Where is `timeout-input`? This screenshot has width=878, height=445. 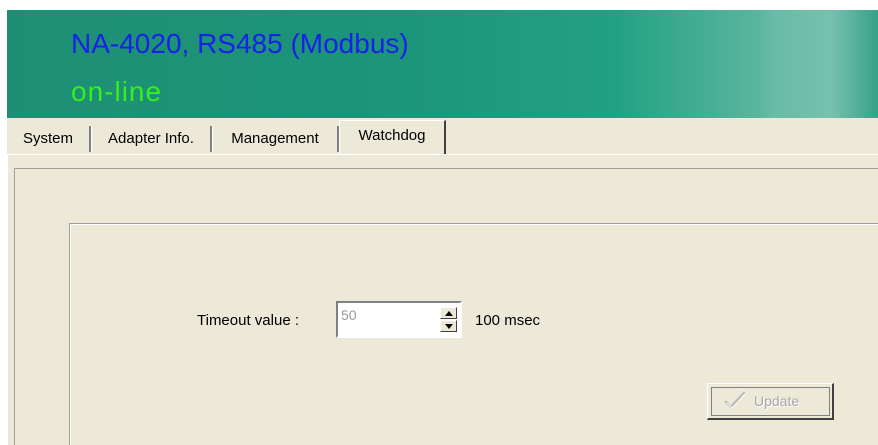
timeout-input is located at coordinates (384, 315).